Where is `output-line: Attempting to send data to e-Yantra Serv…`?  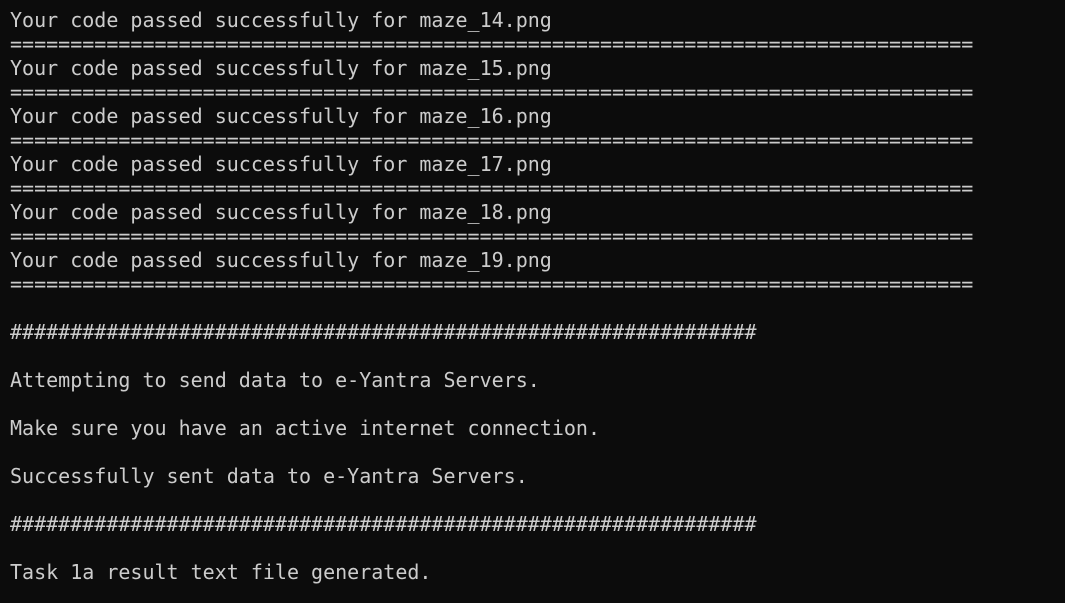
output-line: Attempting to send data to e-Yantra Serv… is located at coordinates (275, 380).